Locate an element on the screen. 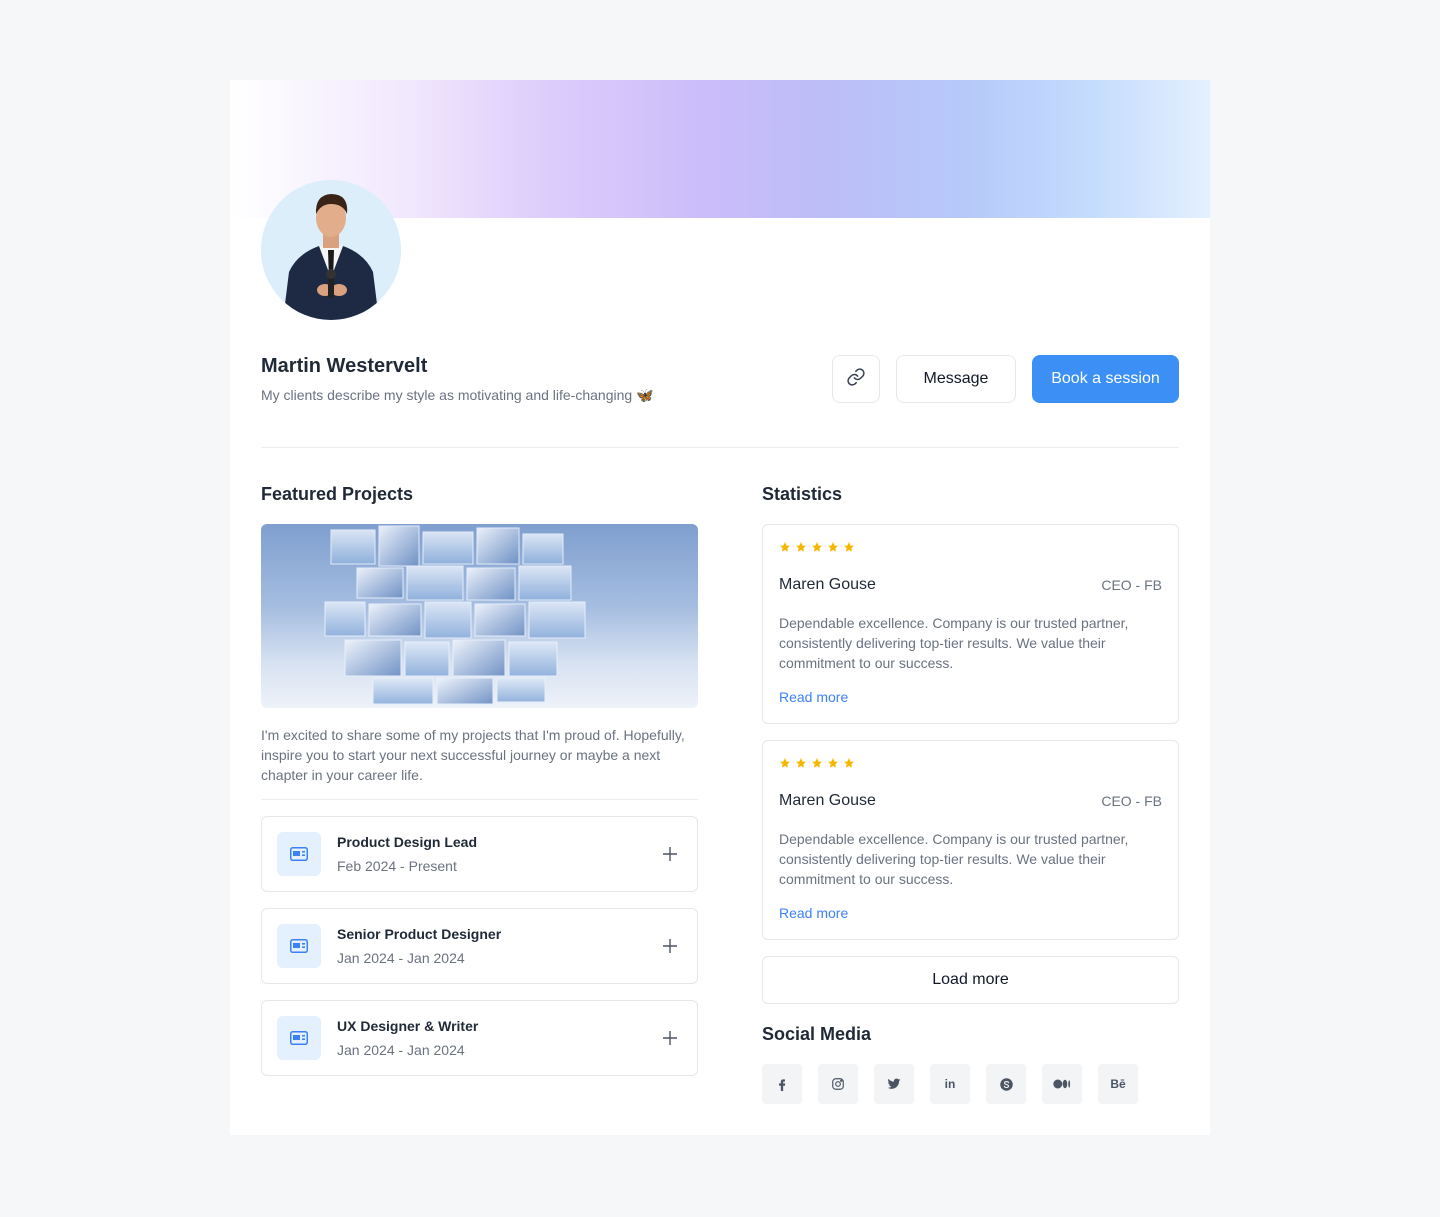 Image resolution: width=1440 pixels, height=1217 pixels. copy-link-button is located at coordinates (856, 379).